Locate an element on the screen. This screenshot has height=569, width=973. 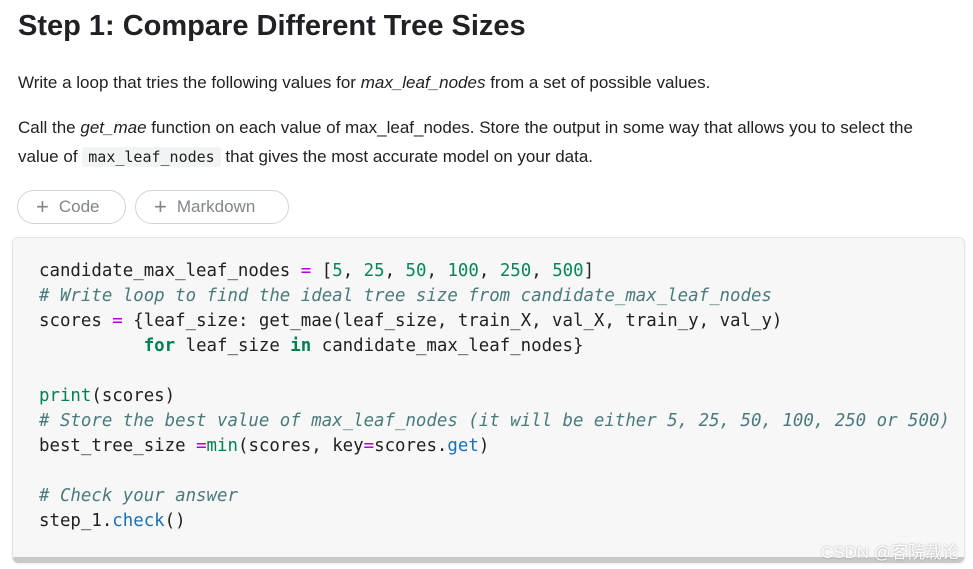
watermark: CSDN @客院载论 is located at coordinates (889, 552).